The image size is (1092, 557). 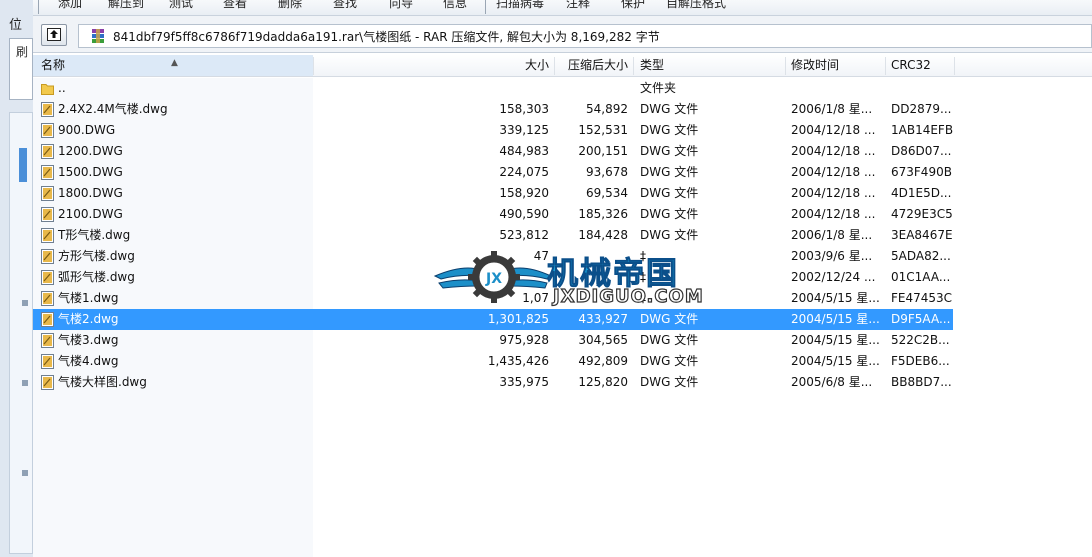 What do you see at coordinates (524, 193) in the screenshot?
I see `file-size: 158,920` at bounding box center [524, 193].